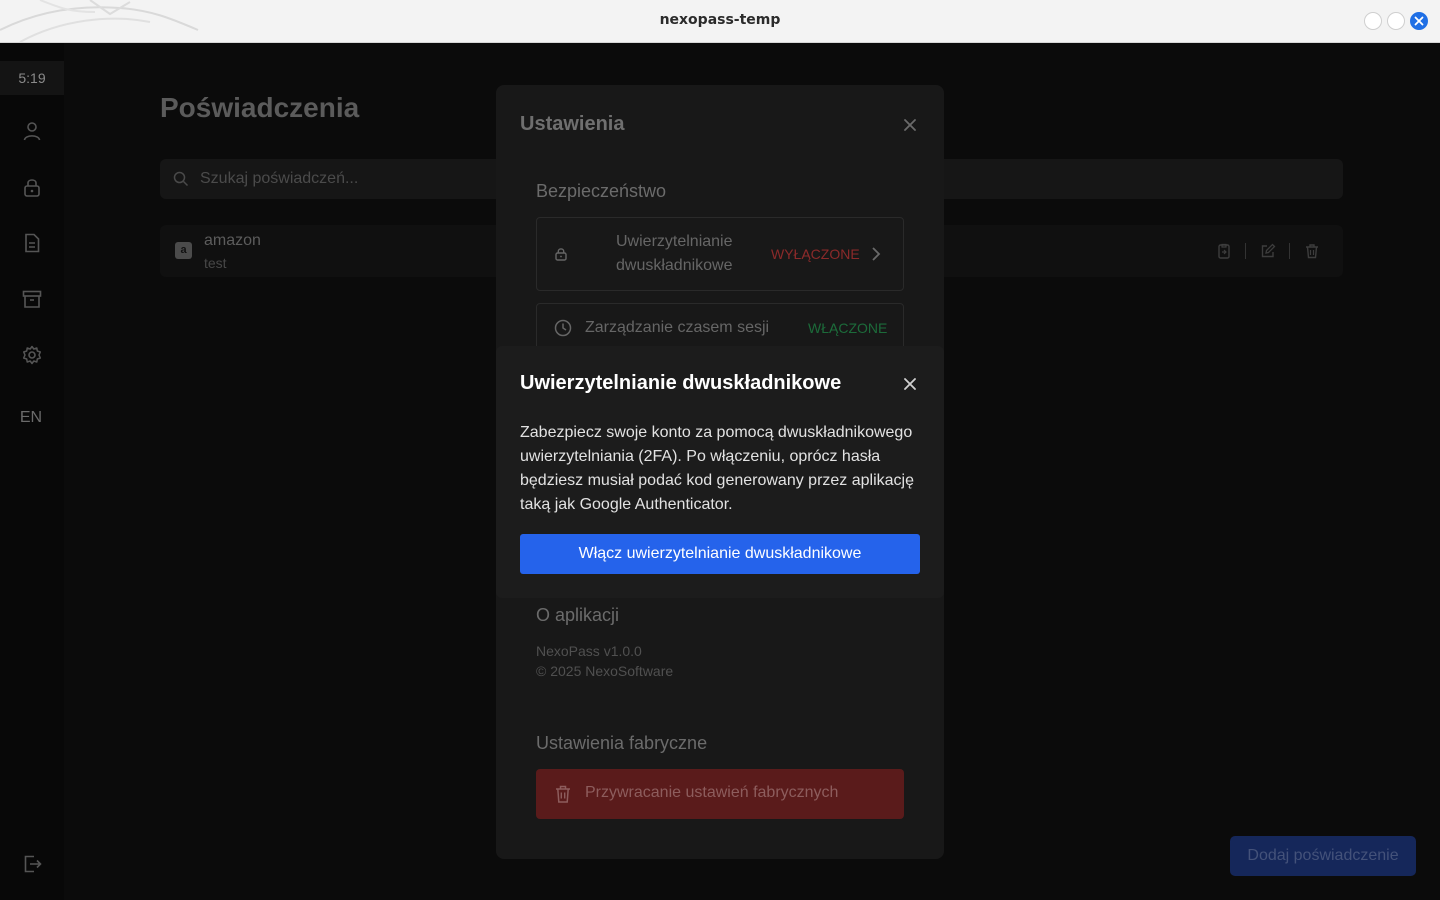 This screenshot has height=900, width=1440. What do you see at coordinates (232, 240) in the screenshot?
I see `credential-name: amazon` at bounding box center [232, 240].